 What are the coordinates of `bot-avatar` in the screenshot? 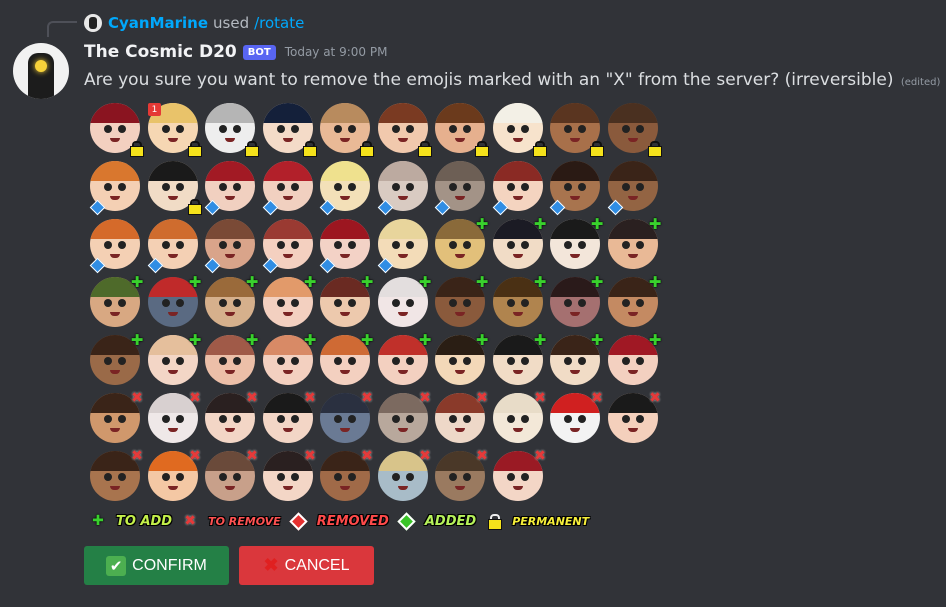 It's located at (41, 71).